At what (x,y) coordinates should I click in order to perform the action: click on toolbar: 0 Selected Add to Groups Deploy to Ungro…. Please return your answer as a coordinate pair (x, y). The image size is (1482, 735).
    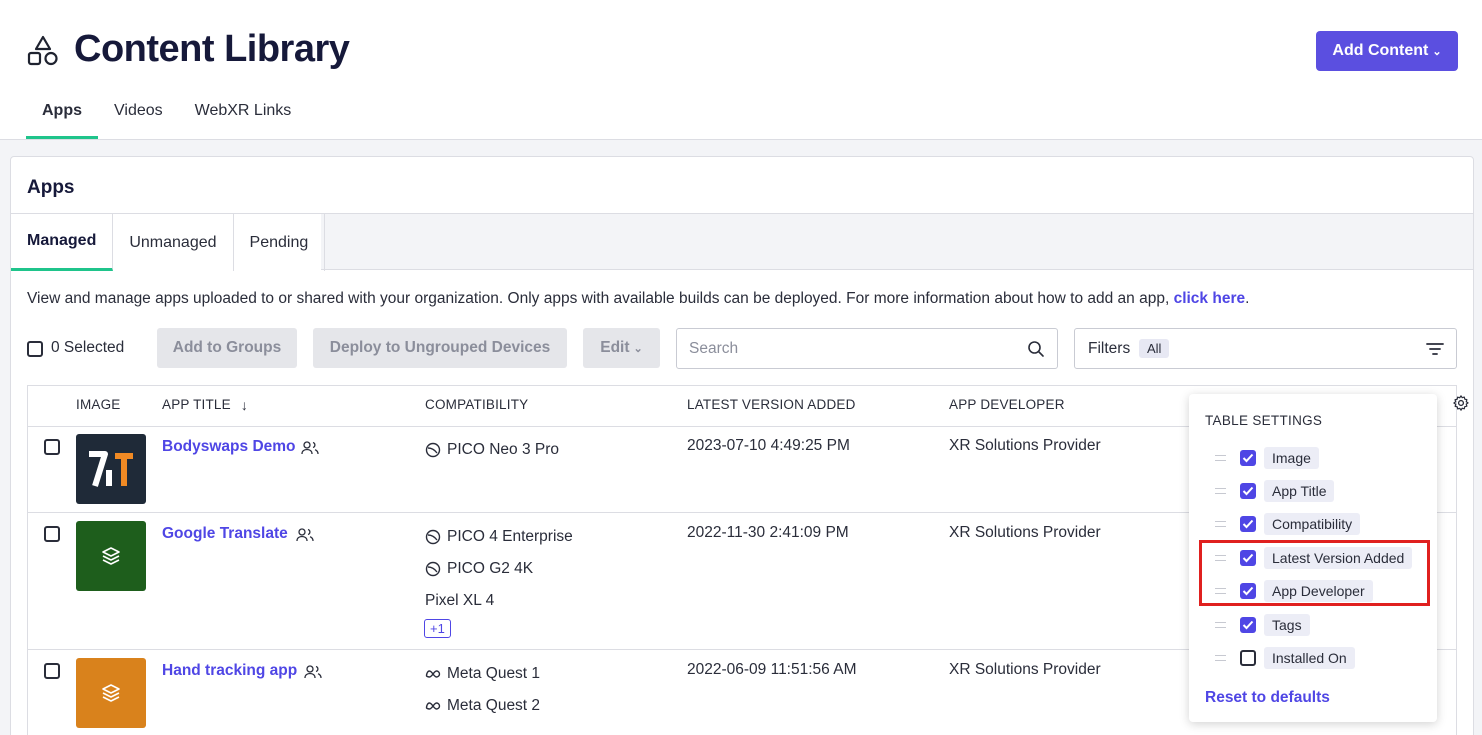
    Looking at the image, I should click on (742, 348).